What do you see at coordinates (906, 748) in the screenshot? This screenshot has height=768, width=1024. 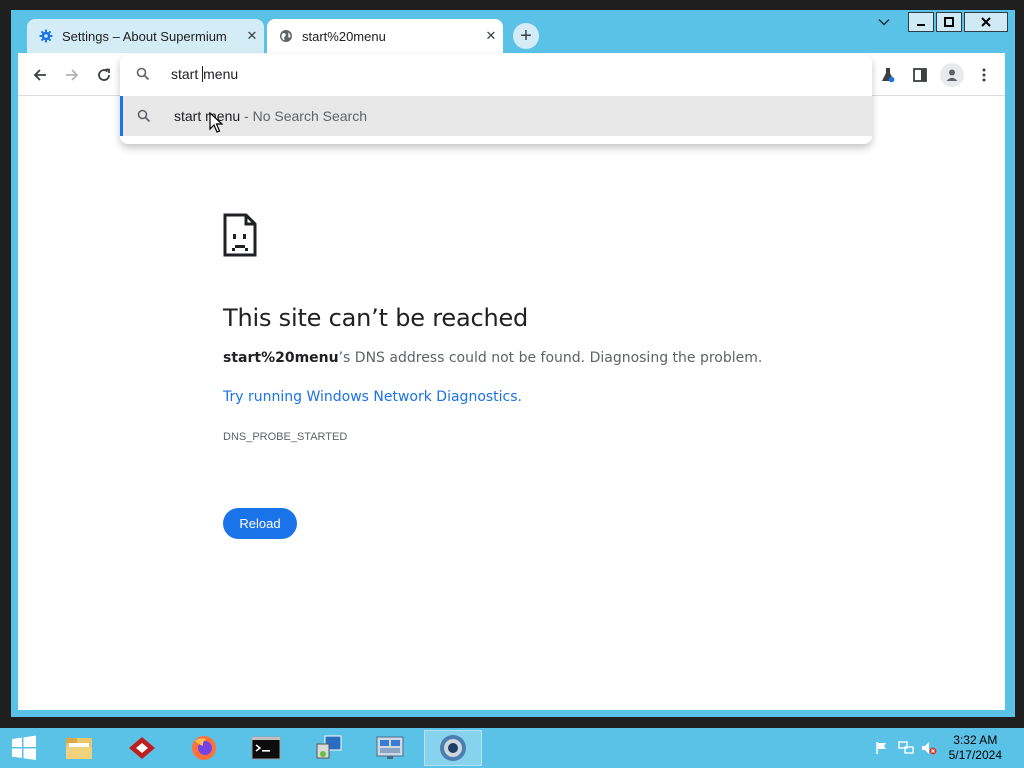 I see `network-icon` at bounding box center [906, 748].